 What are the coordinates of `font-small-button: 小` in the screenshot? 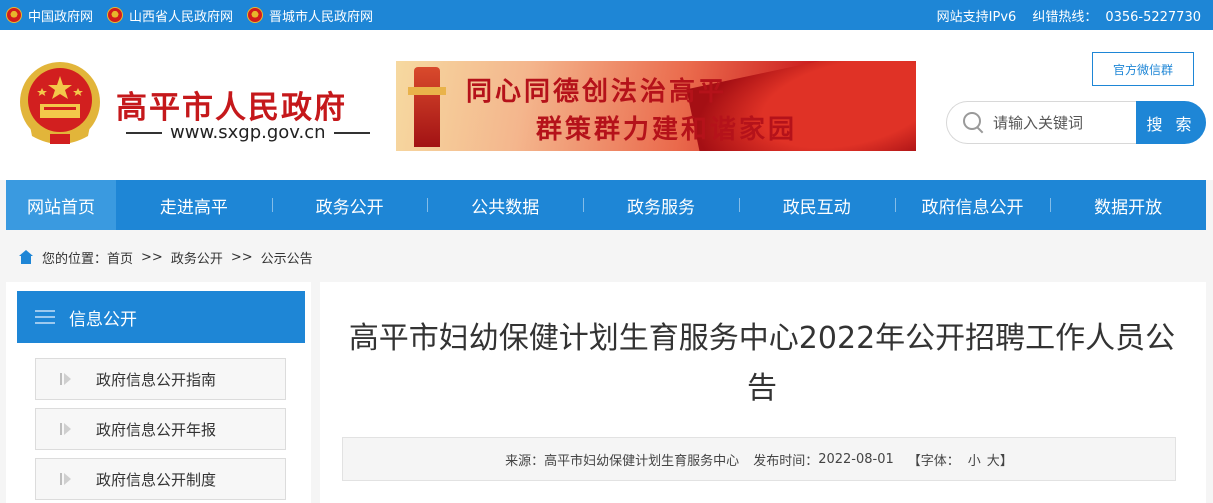 It's located at (974, 459).